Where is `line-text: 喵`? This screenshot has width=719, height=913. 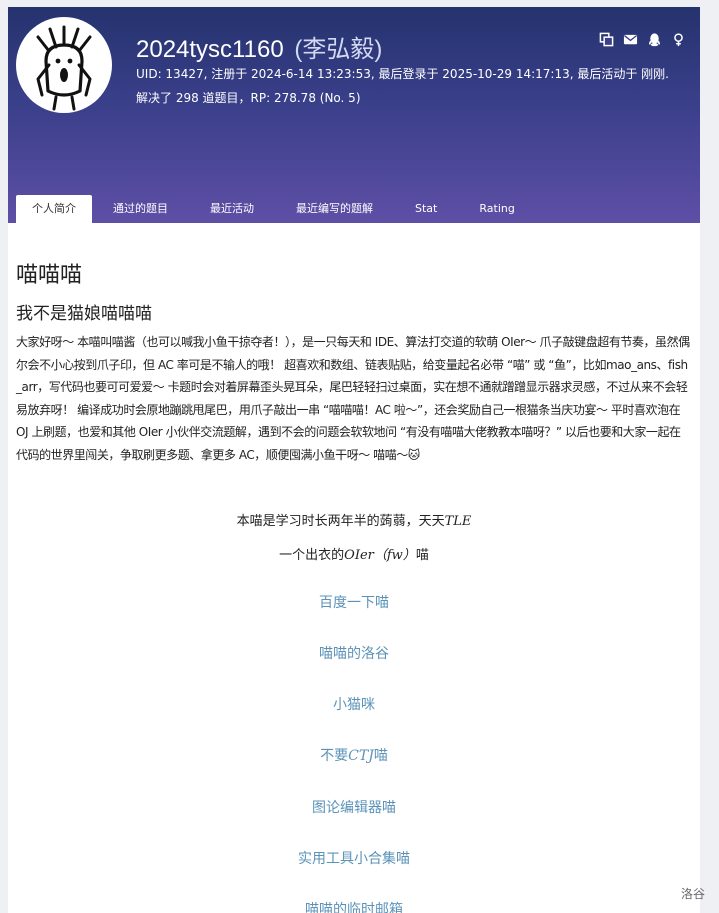
line-text: 喵 is located at coordinates (422, 555).